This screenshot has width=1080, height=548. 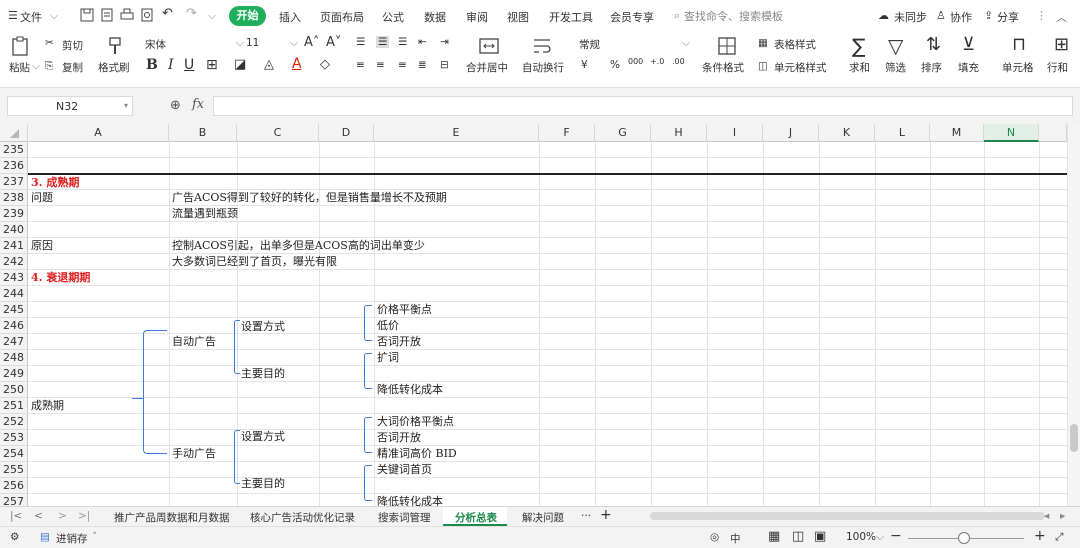 What do you see at coordinates (714, 537) in the screenshot?
I see `eye-protect-icon: ◎` at bounding box center [714, 537].